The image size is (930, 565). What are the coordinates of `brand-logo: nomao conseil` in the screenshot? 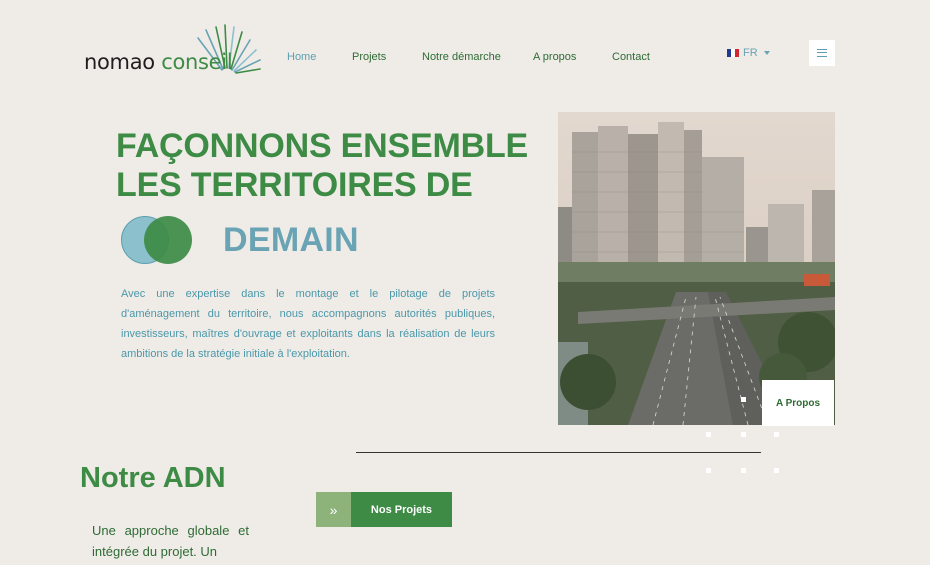 It's located at (172, 49).